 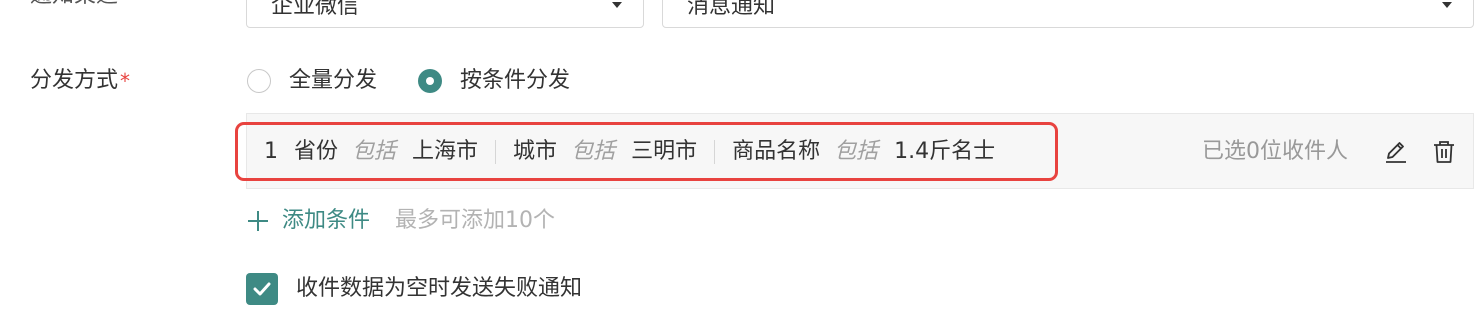 What do you see at coordinates (326, 220) in the screenshot?
I see `add-condition-label: 添加条件` at bounding box center [326, 220].